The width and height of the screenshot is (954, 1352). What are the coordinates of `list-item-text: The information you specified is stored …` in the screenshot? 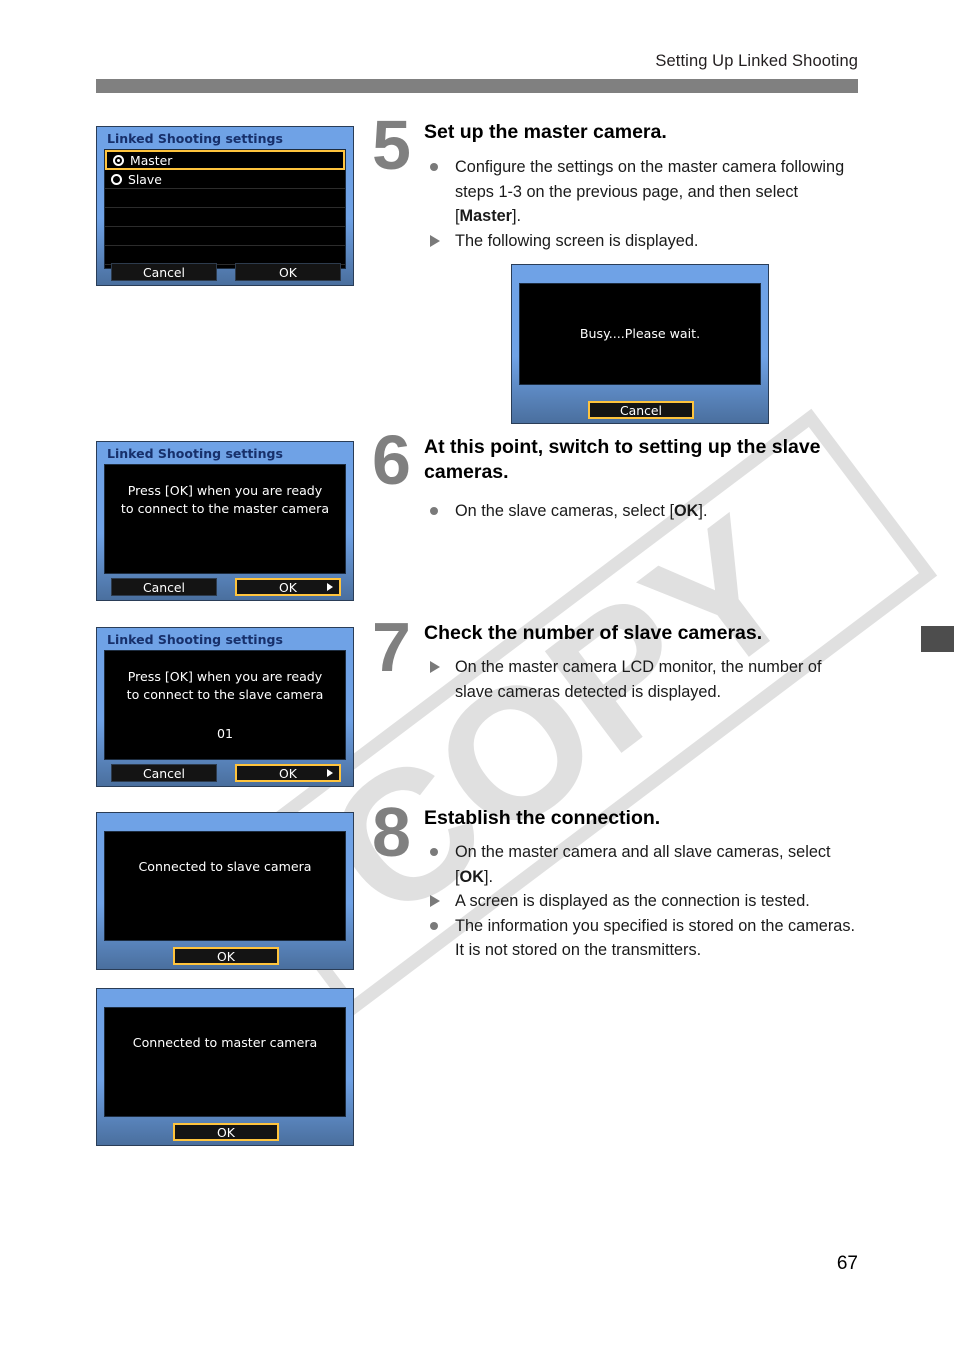 It's located at (655, 938).